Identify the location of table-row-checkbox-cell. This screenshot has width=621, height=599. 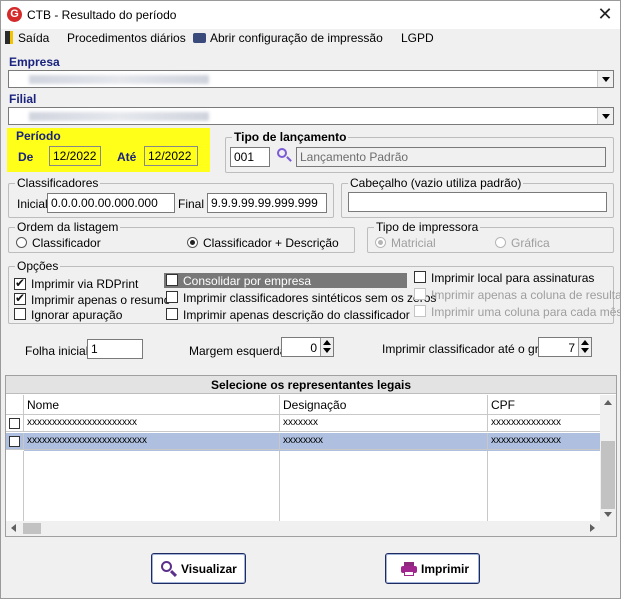
(15, 423).